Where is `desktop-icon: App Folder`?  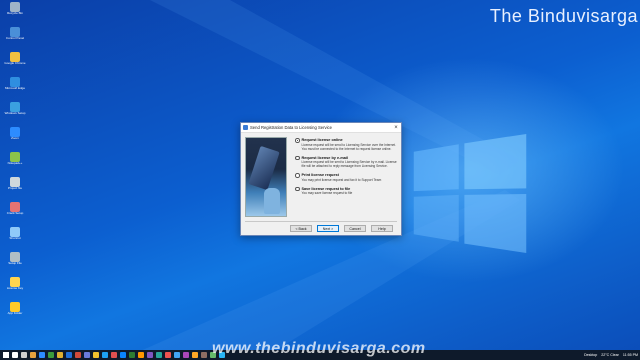
desktop-icon: App Folder is located at coordinates (15, 312).